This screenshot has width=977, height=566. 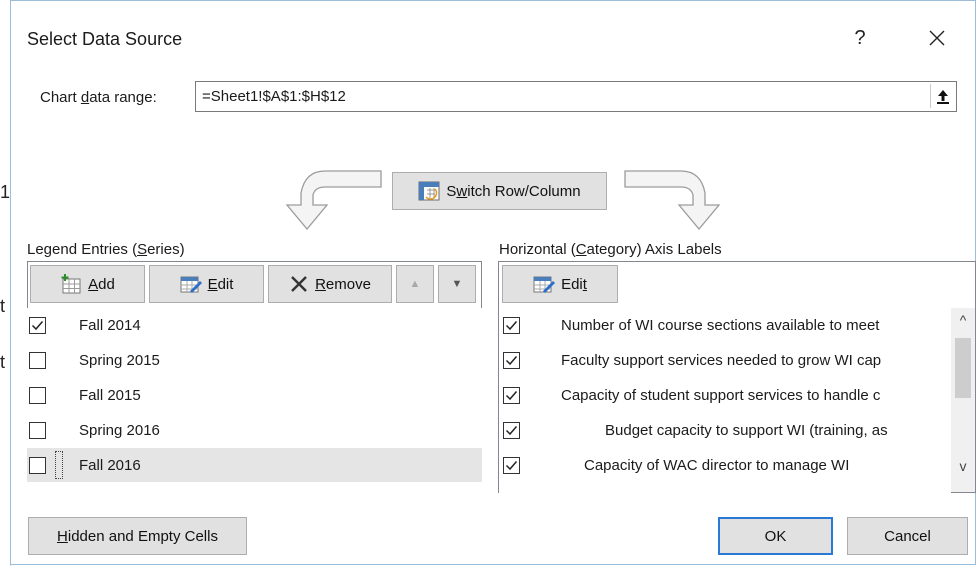 What do you see at coordinates (254, 430) in the screenshot?
I see `legend-entry-row: Spring 2016` at bounding box center [254, 430].